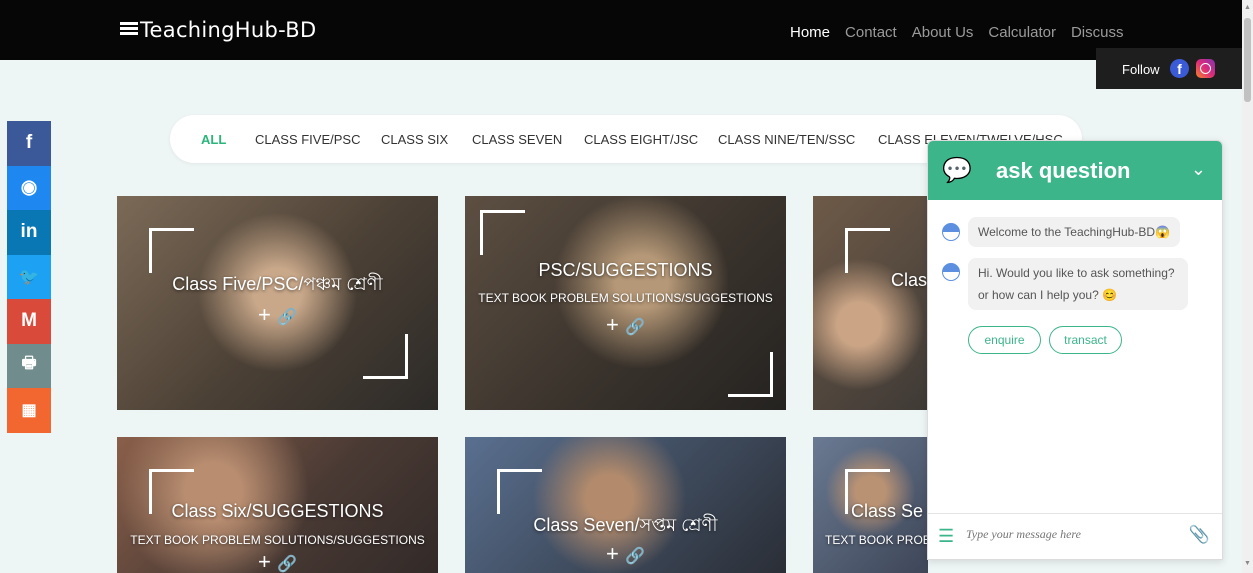 Image resolution: width=1253 pixels, height=573 pixels. I want to click on card-class-seven: Class Seven/সপ্তম শ্রেণী + 🔗, so click(625, 505).